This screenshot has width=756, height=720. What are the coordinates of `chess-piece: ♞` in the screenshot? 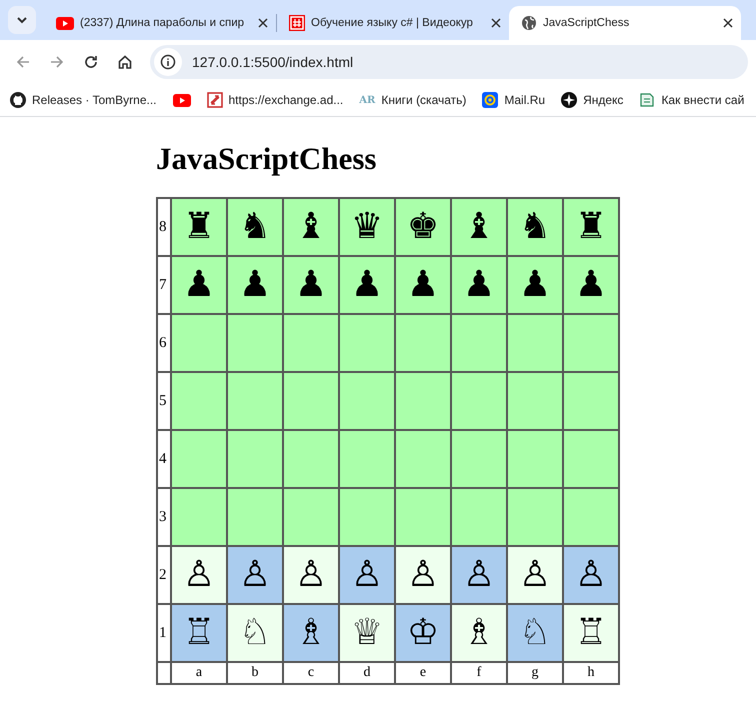 It's located at (255, 226).